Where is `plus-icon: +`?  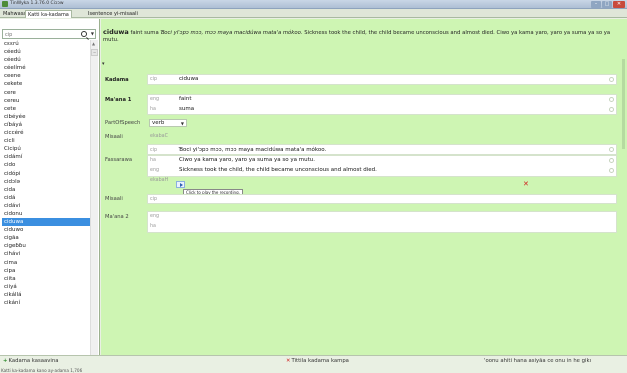
plus-icon: + is located at coordinates (5, 361).